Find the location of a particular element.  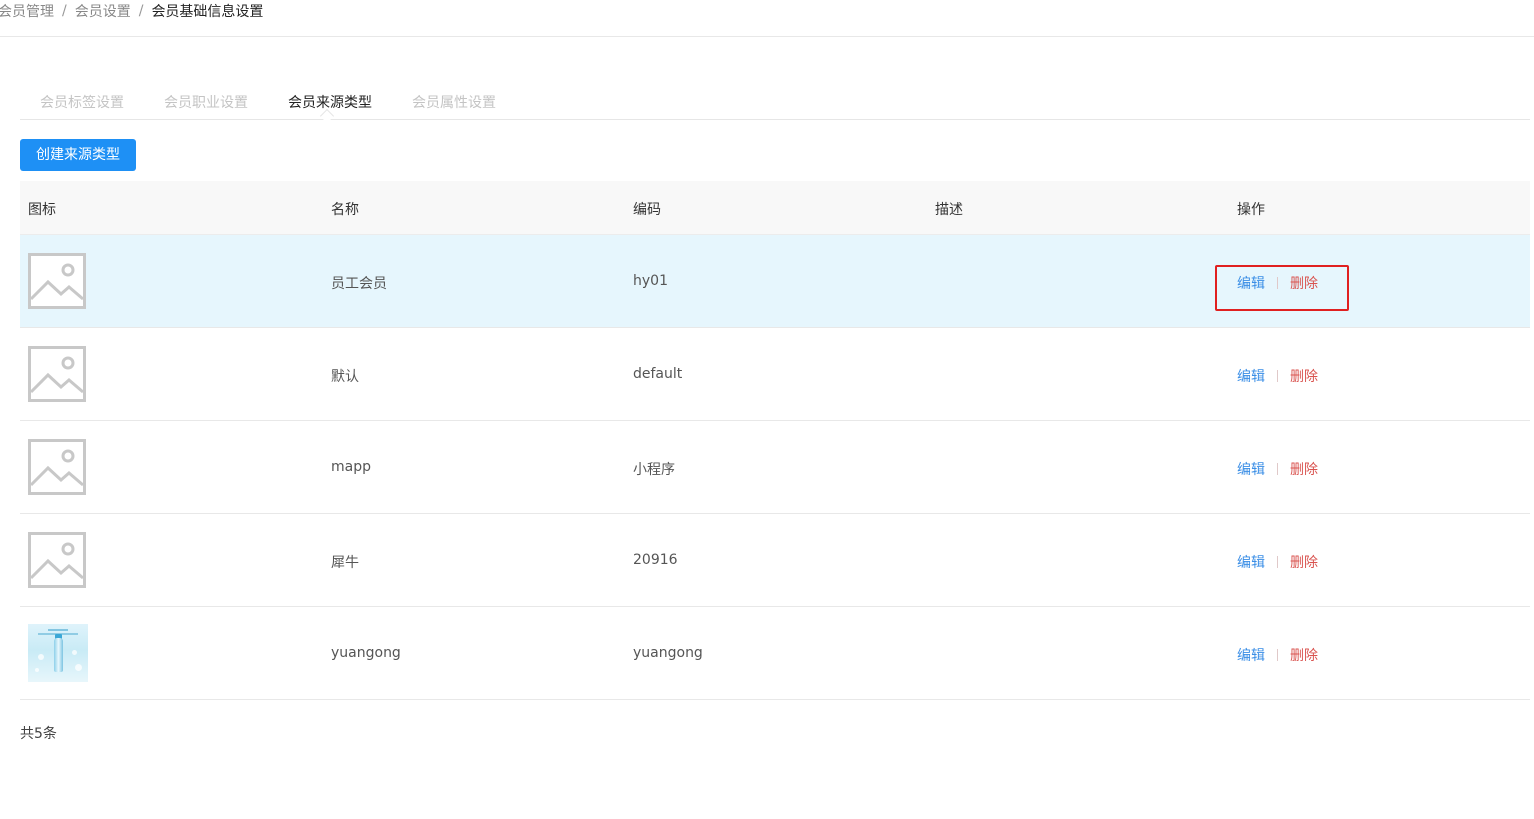

tab-member-tags: 会员标签设置 is located at coordinates (82, 102).